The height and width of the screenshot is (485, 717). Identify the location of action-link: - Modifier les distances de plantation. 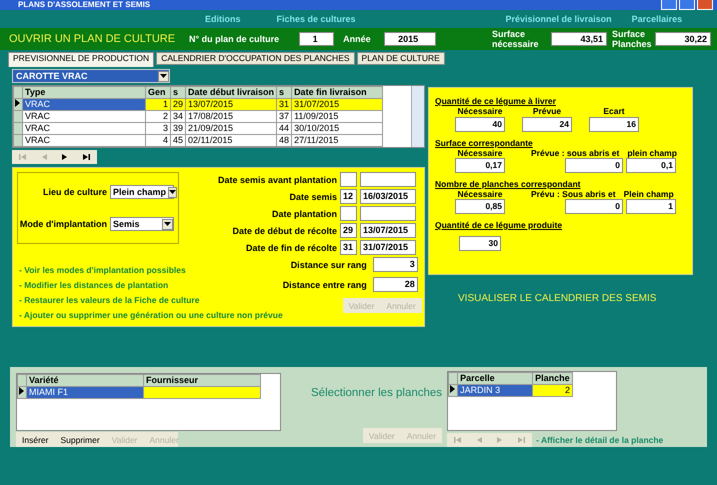
(151, 285).